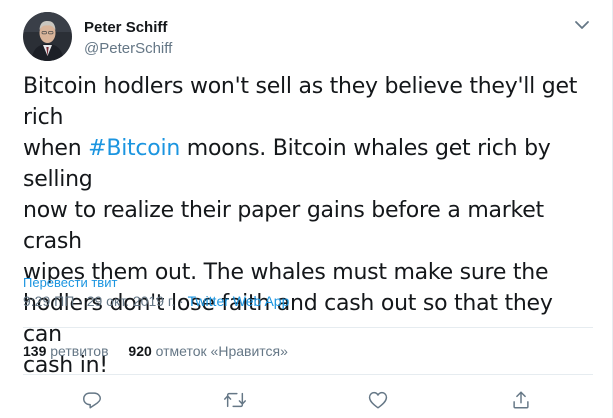 The width and height of the screenshot is (613, 418). I want to click on reply-button, so click(92, 400).